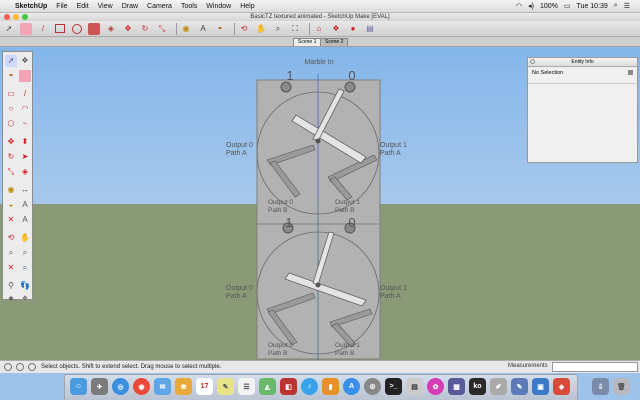 The width and height of the screenshot is (640, 400). What do you see at coordinates (549, 6) in the screenshot?
I see `battery-percent: 100%` at bounding box center [549, 6].